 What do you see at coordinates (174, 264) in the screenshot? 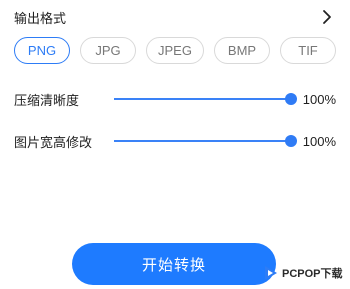
I see `start-convert-button: 开始转换` at bounding box center [174, 264].